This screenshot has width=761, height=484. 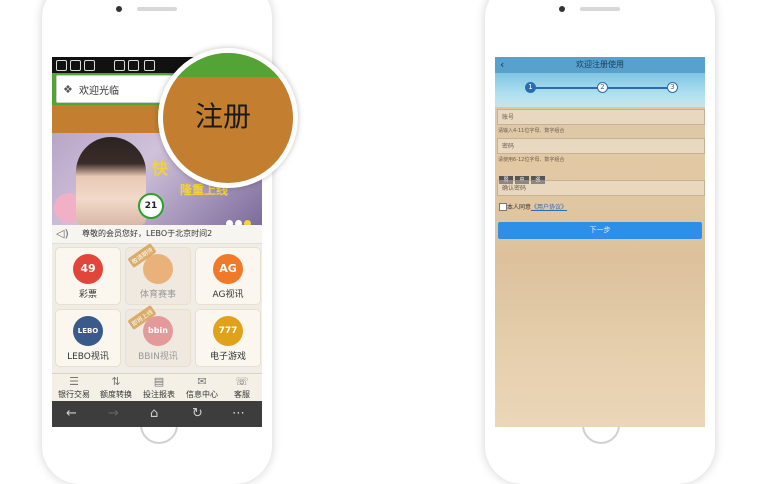 What do you see at coordinates (149, 65) in the screenshot?
I see `wifi-icon` at bounding box center [149, 65].